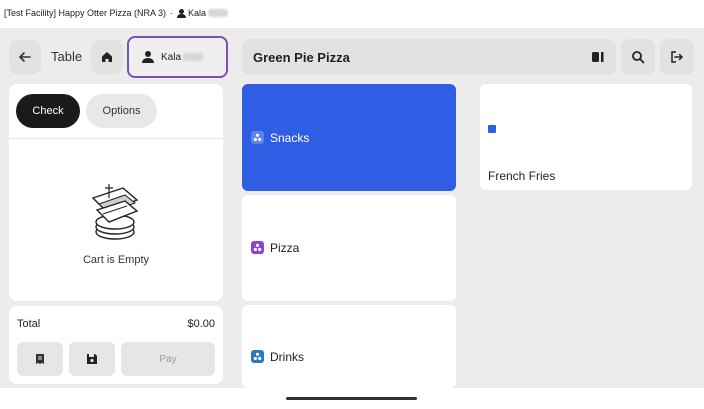  I want to click on home-indicator, so click(351, 398).